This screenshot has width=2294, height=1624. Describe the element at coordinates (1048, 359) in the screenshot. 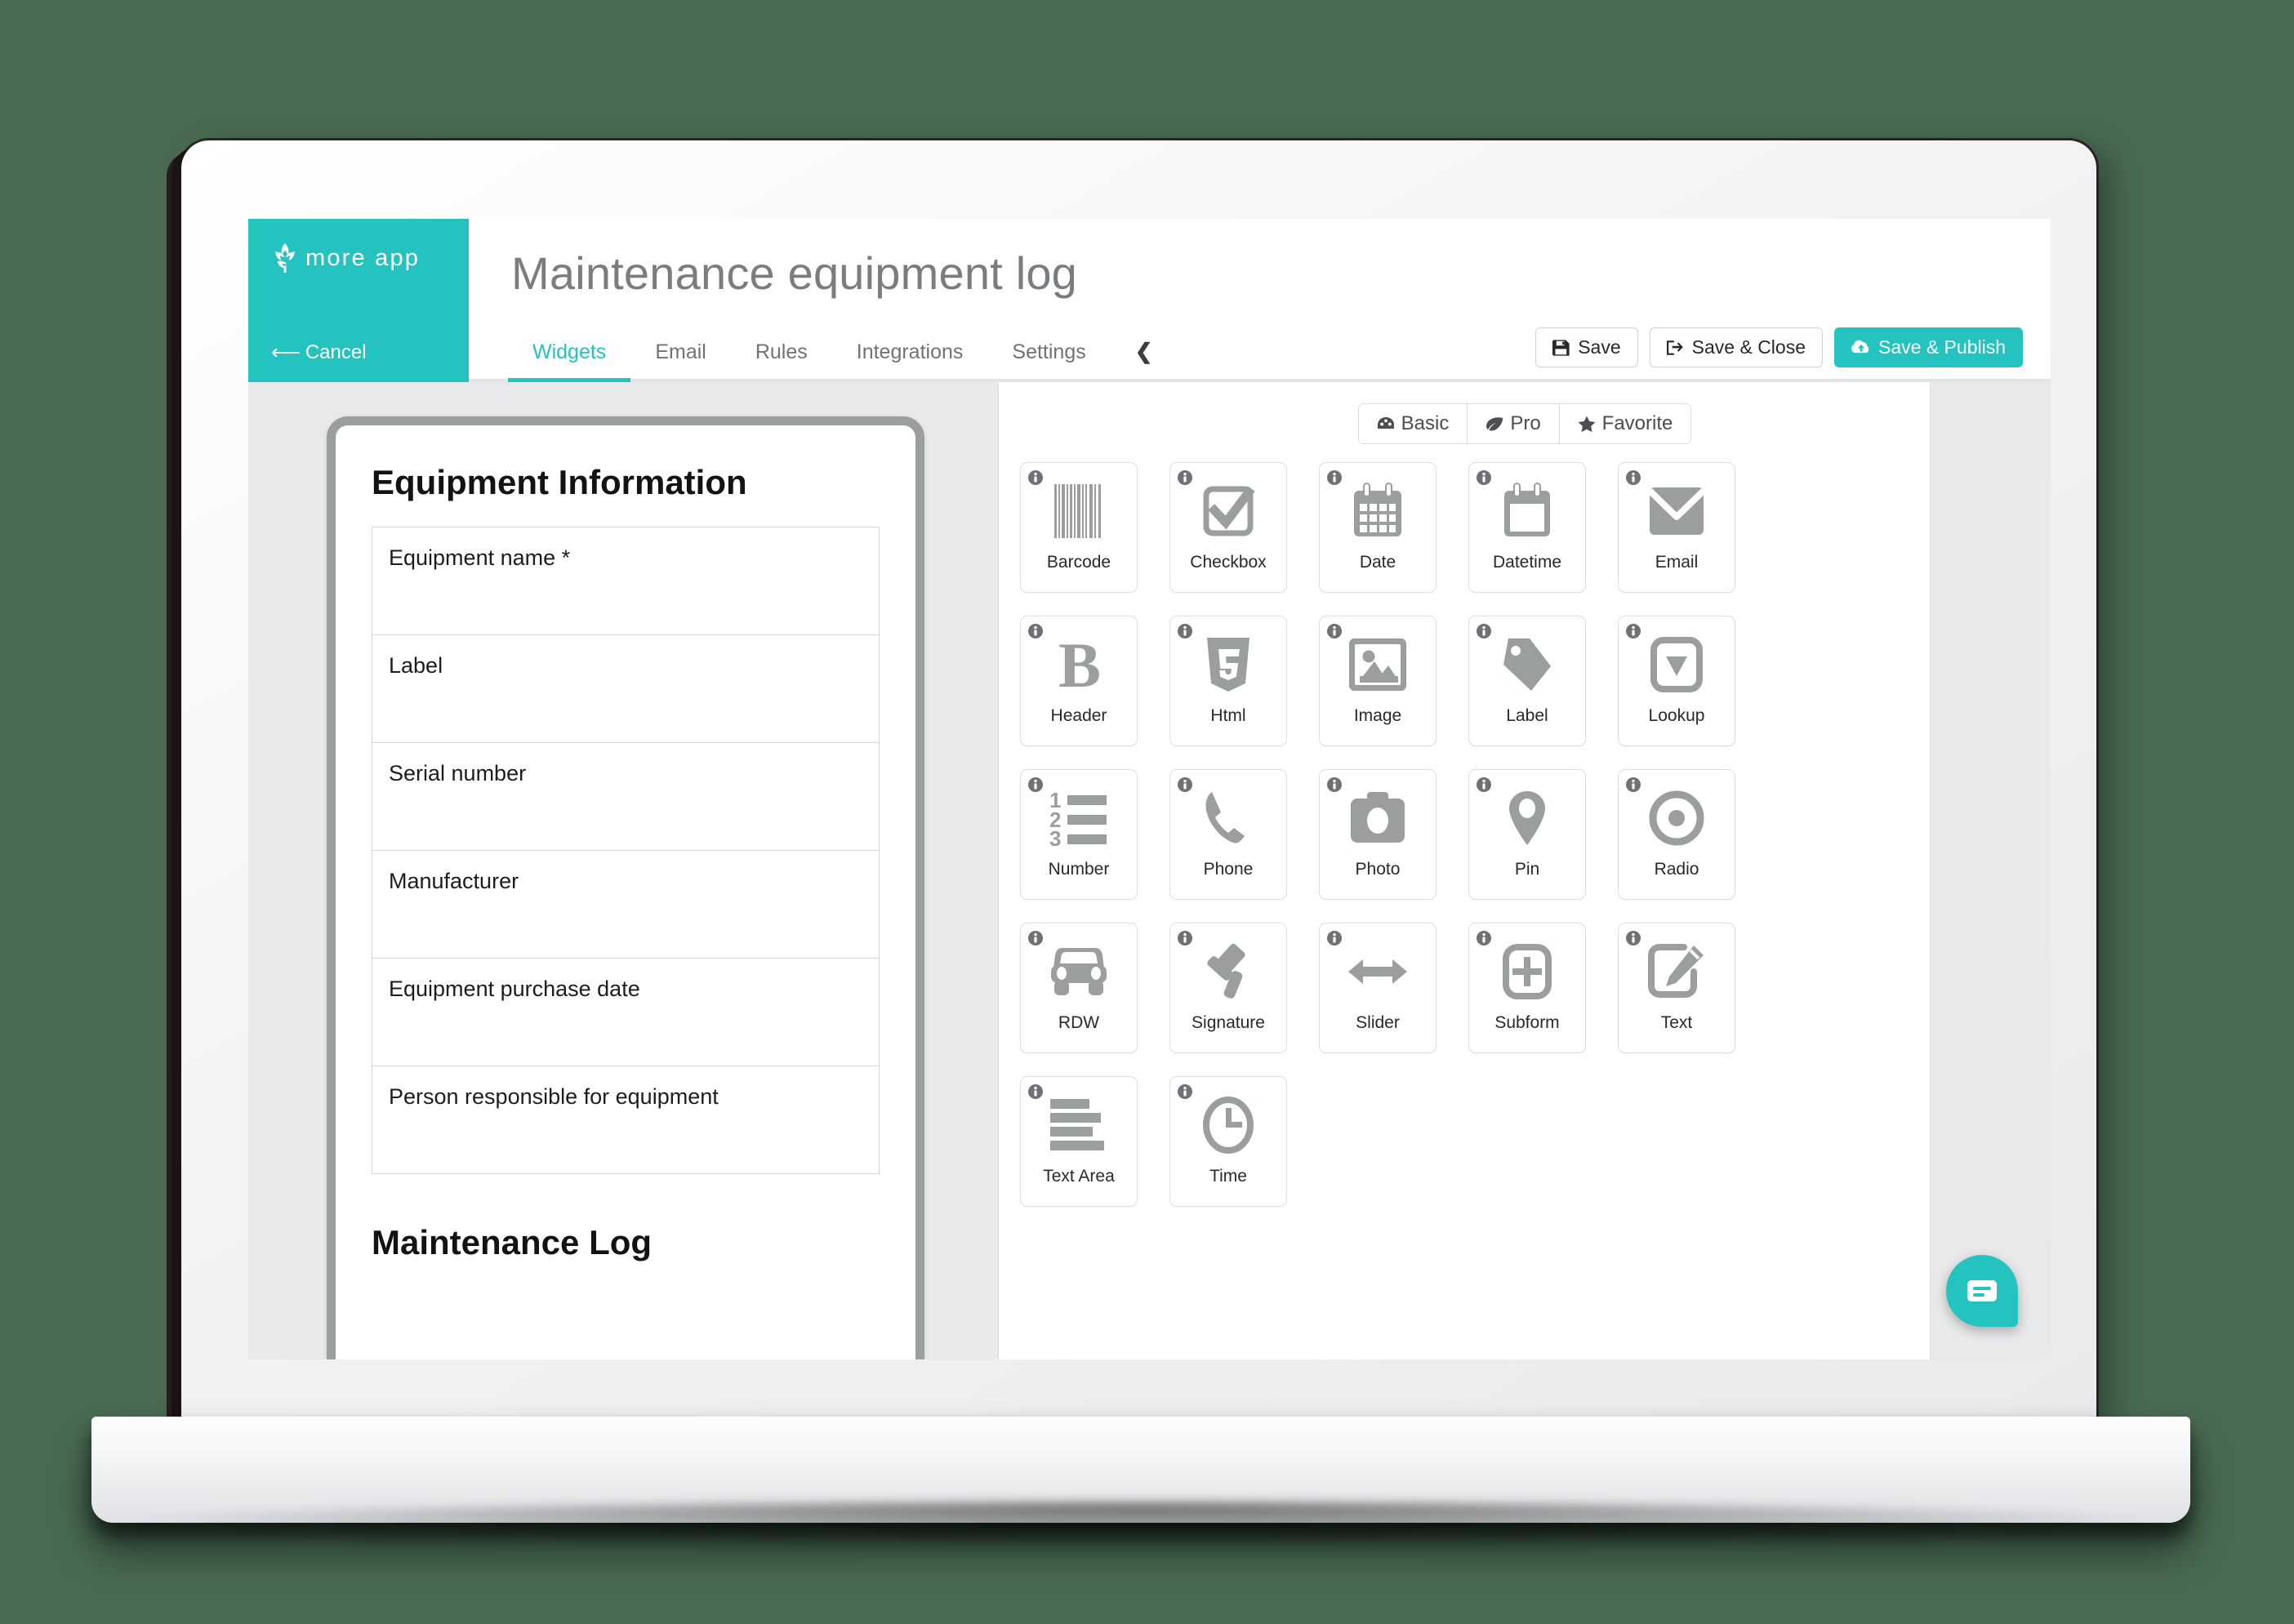

I see `tab-settings: Settings` at that location.